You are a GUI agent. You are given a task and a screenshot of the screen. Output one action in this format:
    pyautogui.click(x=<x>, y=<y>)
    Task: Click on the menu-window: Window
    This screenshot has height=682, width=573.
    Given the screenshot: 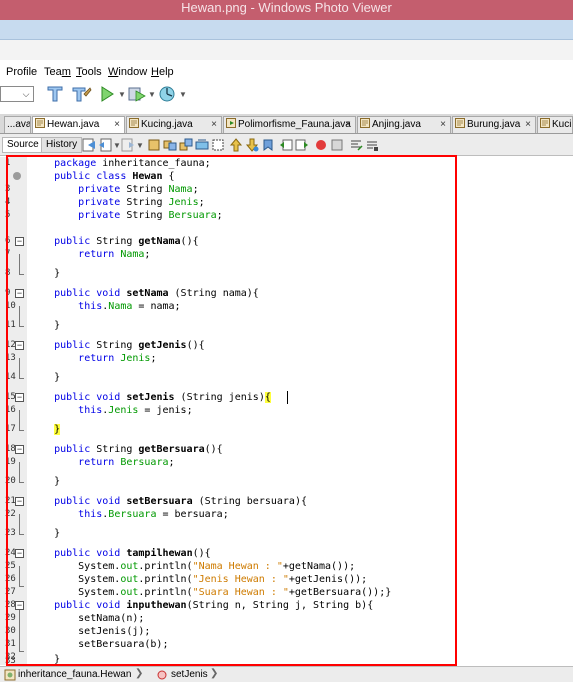 What is the action you would take?
    pyautogui.click(x=127, y=72)
    